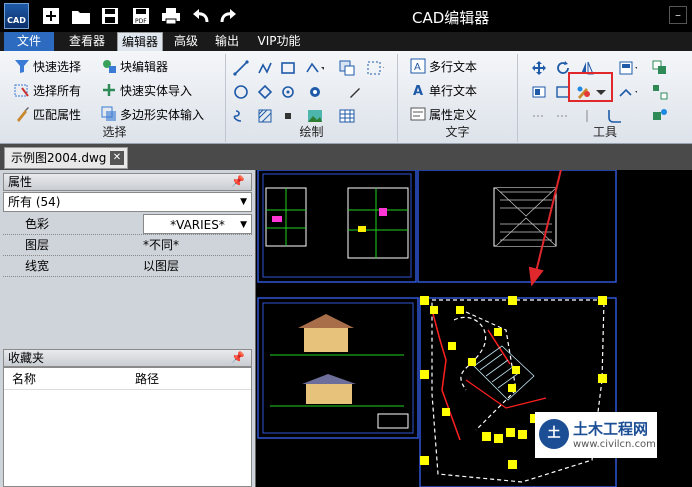 The height and width of the screenshot is (487, 692). What do you see at coordinates (147, 379) in the screenshot?
I see `column-path: 路径` at bounding box center [147, 379].